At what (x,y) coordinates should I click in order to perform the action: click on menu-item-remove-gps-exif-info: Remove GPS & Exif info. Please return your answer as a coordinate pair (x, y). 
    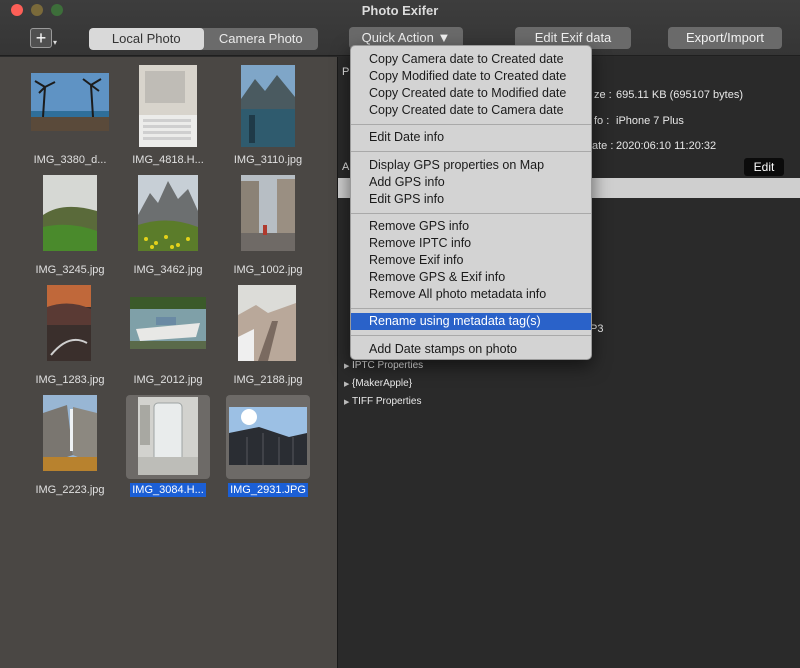
    Looking at the image, I should click on (471, 277).